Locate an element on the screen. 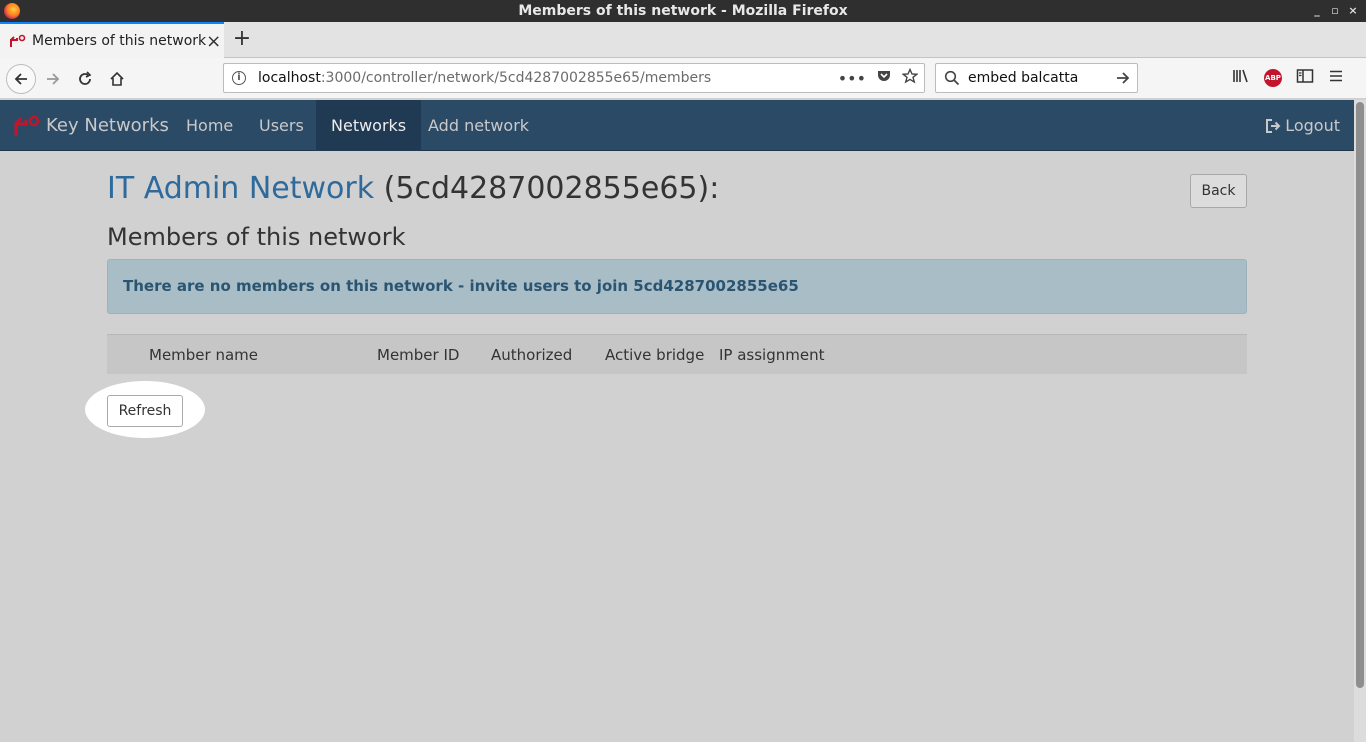  logout-link: Logout is located at coordinates (1302, 125).